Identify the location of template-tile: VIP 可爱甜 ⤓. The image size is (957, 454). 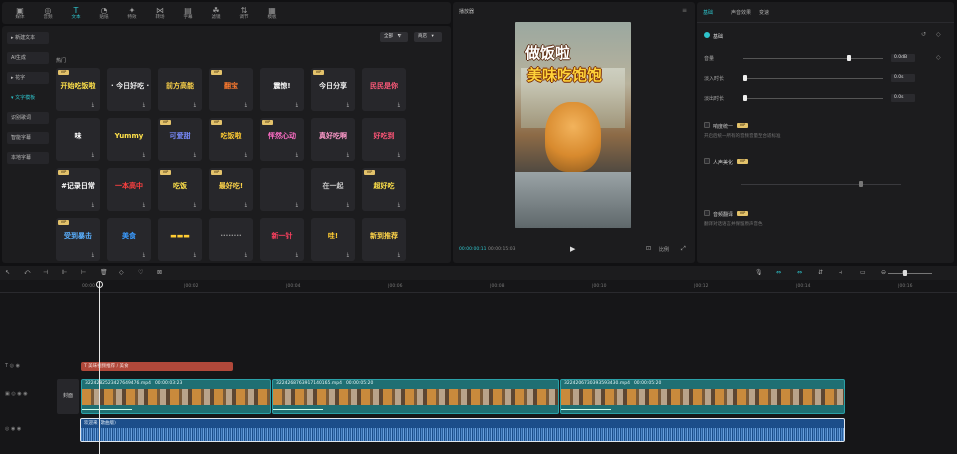
(180, 139).